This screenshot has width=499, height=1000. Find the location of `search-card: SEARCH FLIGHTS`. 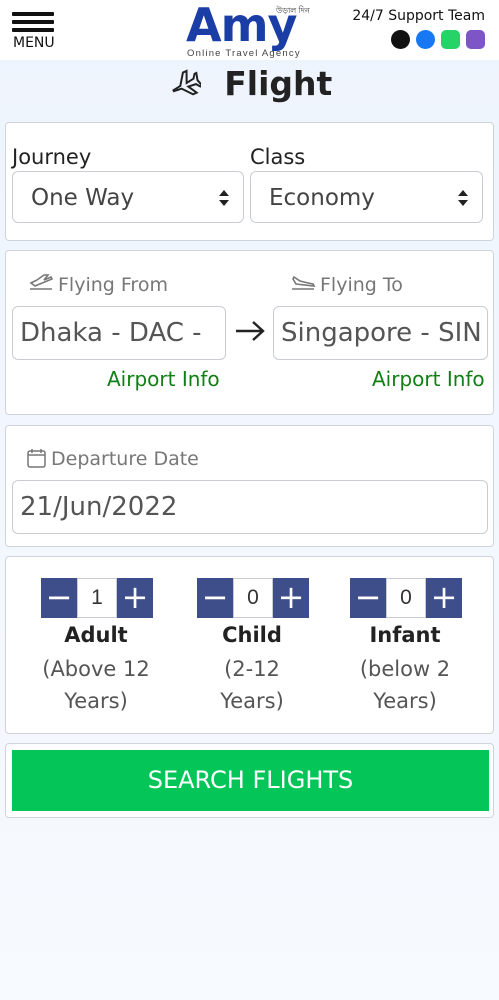

search-card: SEARCH FLIGHTS is located at coordinates (249, 780).